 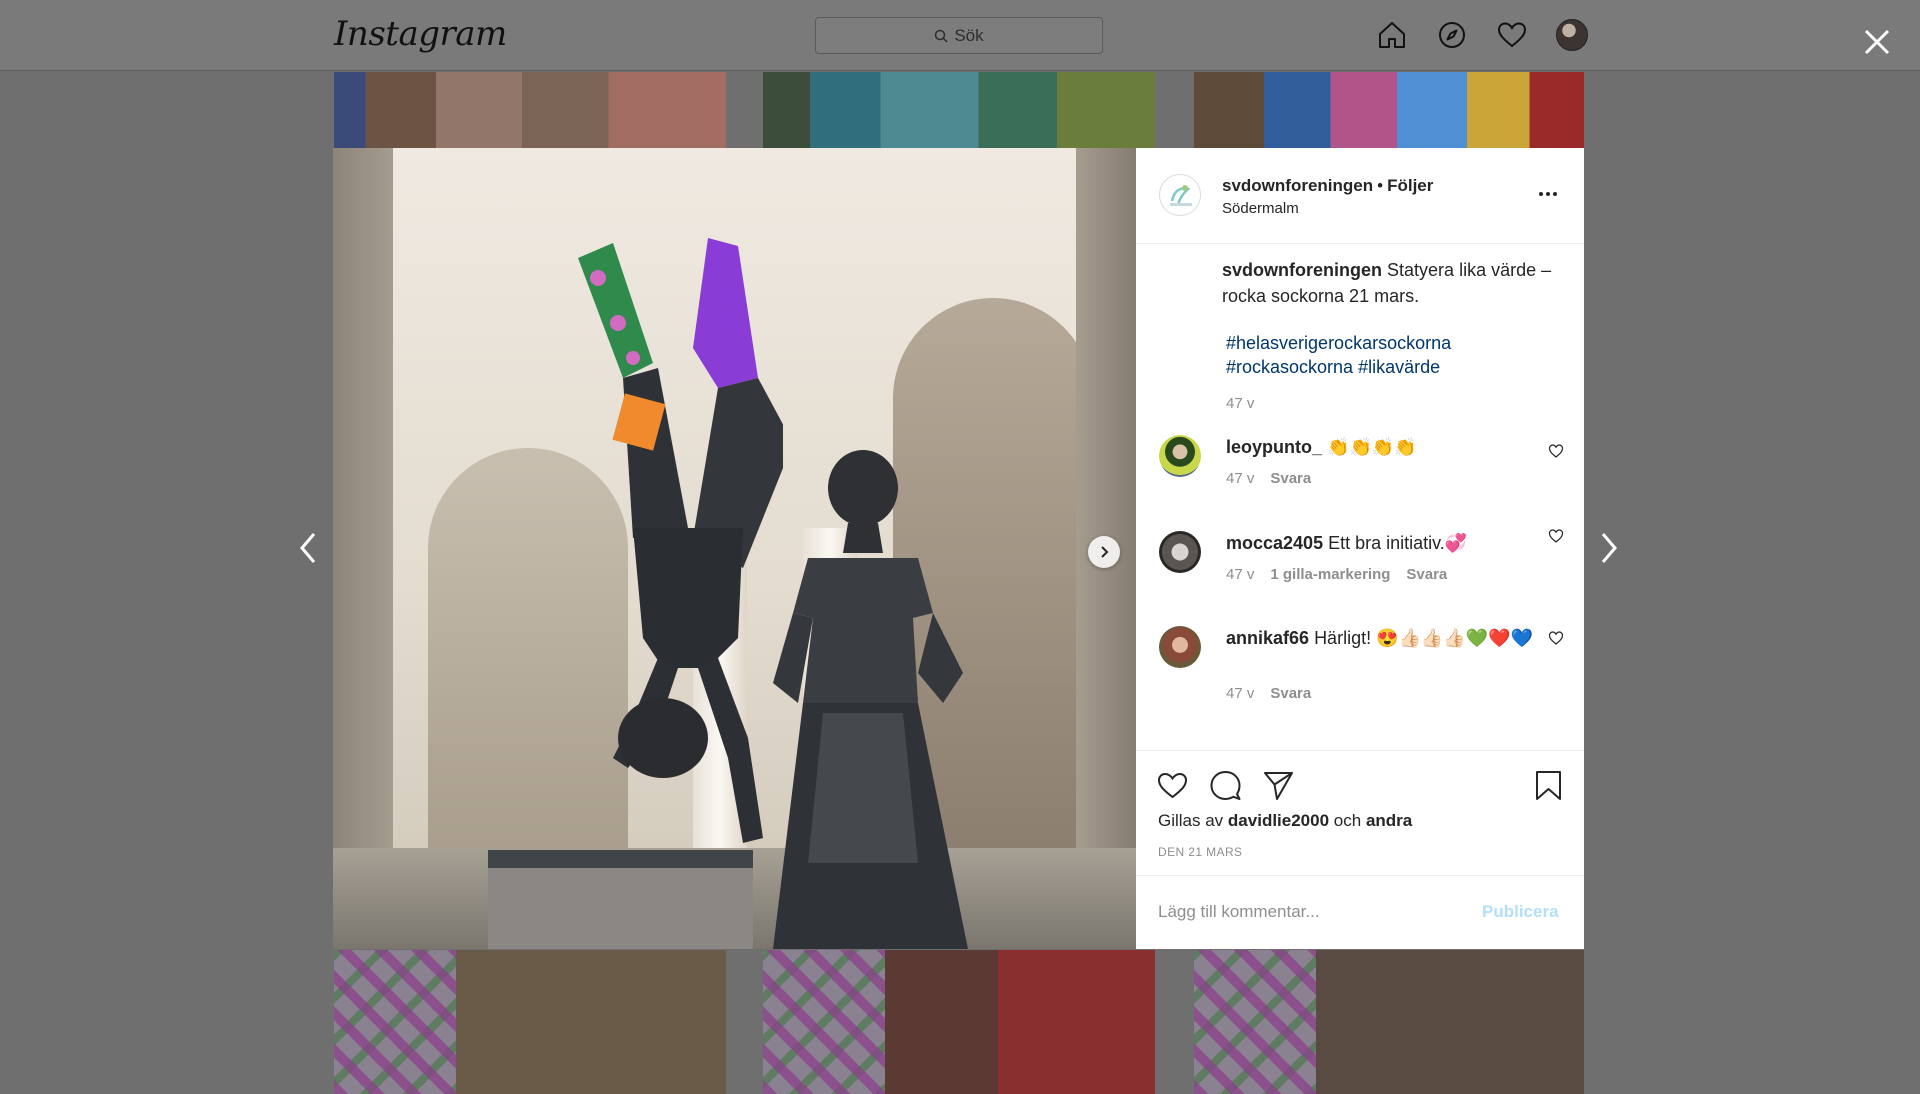 I want to click on explore-icon, so click(x=1452, y=35).